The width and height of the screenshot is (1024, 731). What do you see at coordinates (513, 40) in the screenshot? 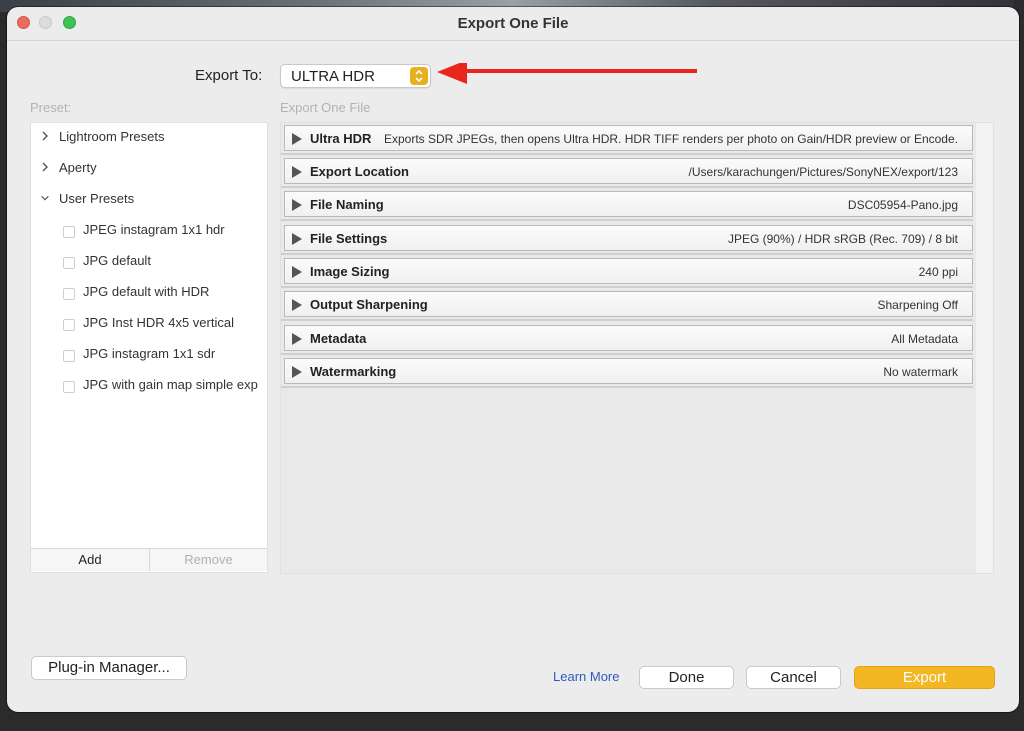
I see `title-divider` at bounding box center [513, 40].